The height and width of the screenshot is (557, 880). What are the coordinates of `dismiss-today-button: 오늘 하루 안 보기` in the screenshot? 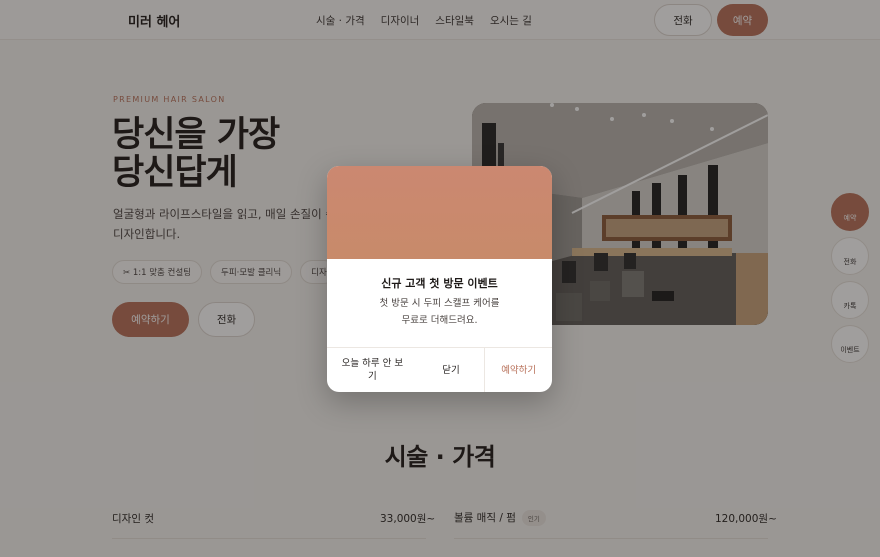 It's located at (372, 370).